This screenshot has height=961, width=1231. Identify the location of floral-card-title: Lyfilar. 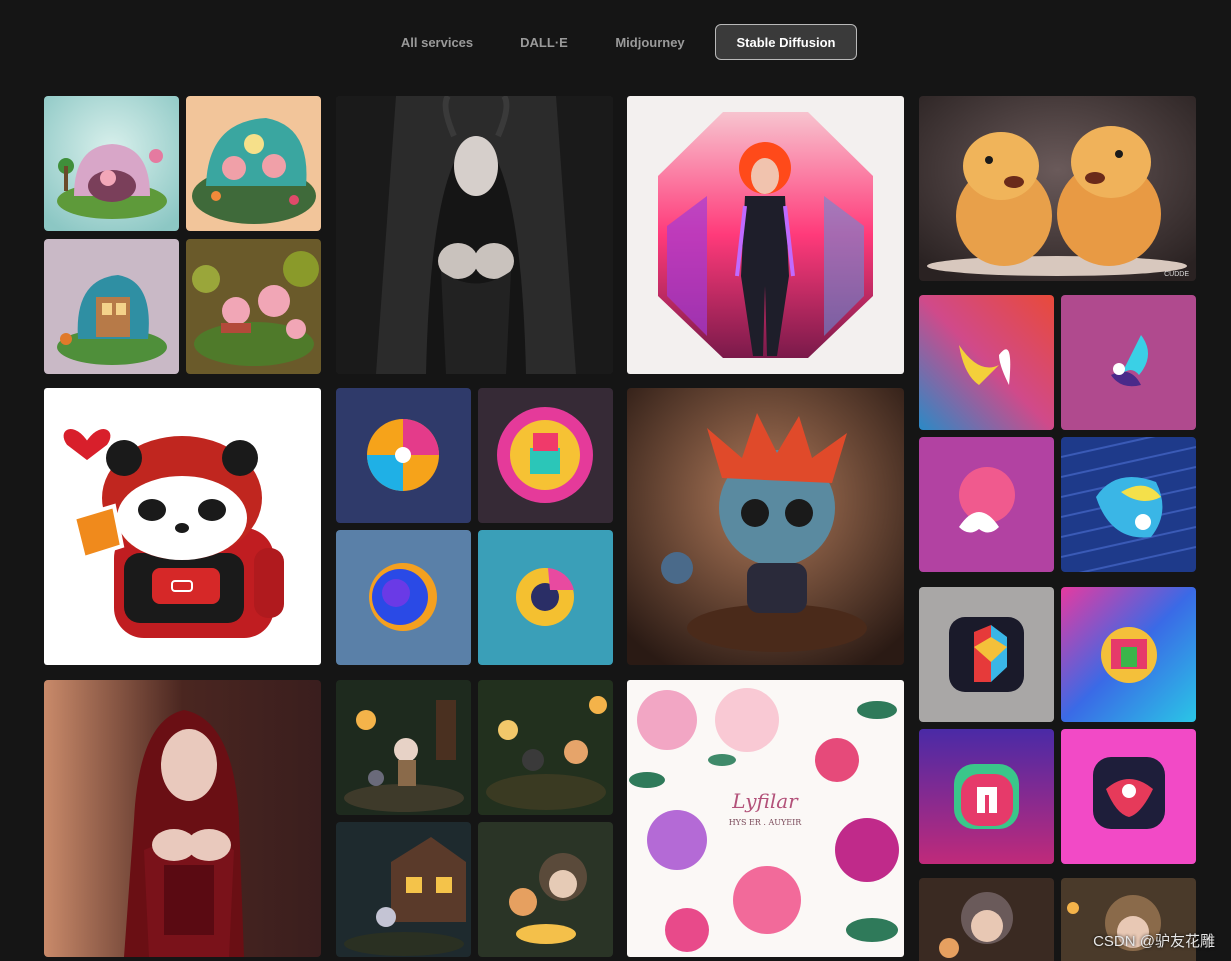
(765, 801).